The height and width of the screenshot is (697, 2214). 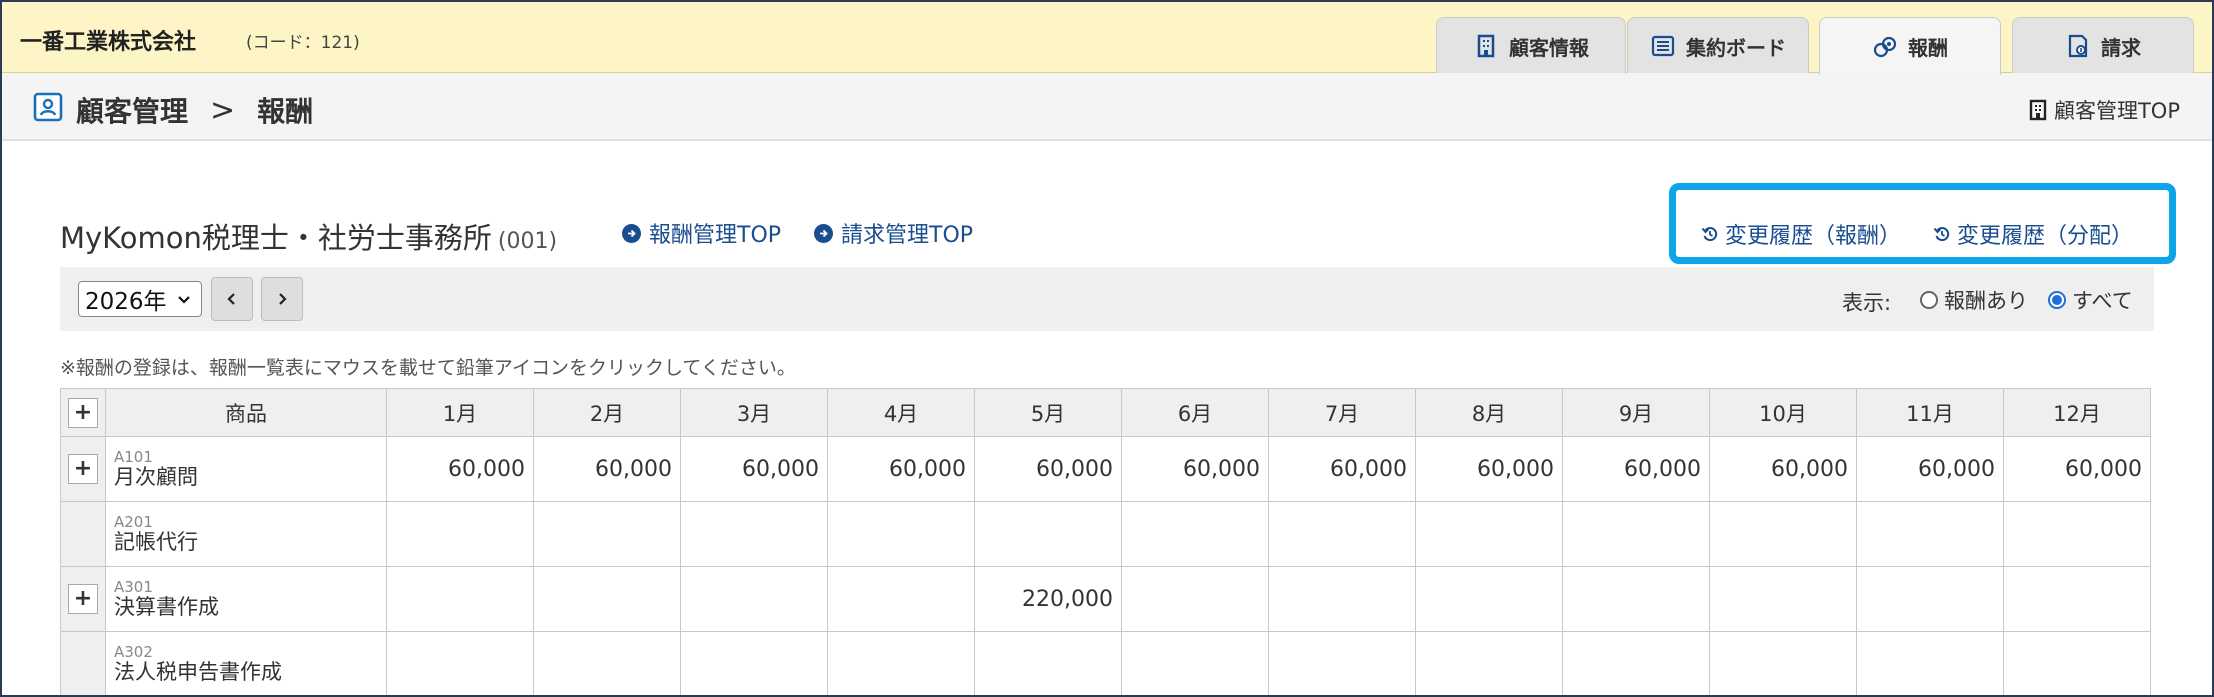 What do you see at coordinates (303, 43) in the screenshot?
I see `company-code: (コード：121)` at bounding box center [303, 43].